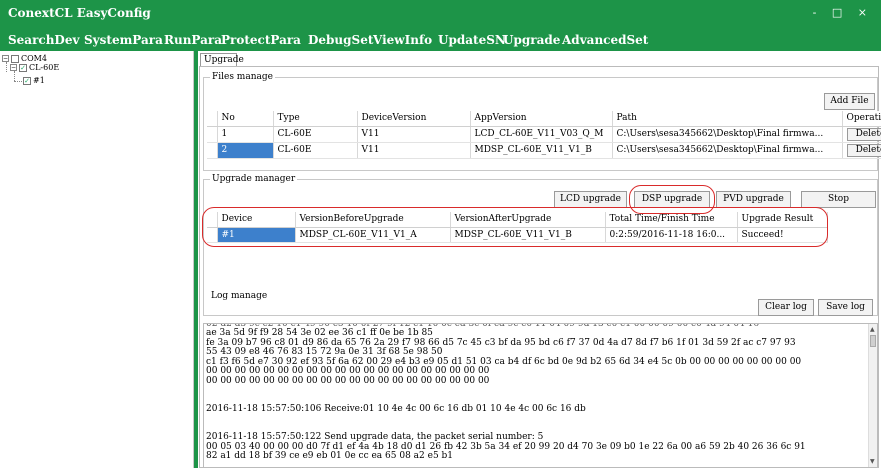 The image size is (881, 468). I want to click on dsp-upgrade-button: DSP upgrade, so click(672, 199).